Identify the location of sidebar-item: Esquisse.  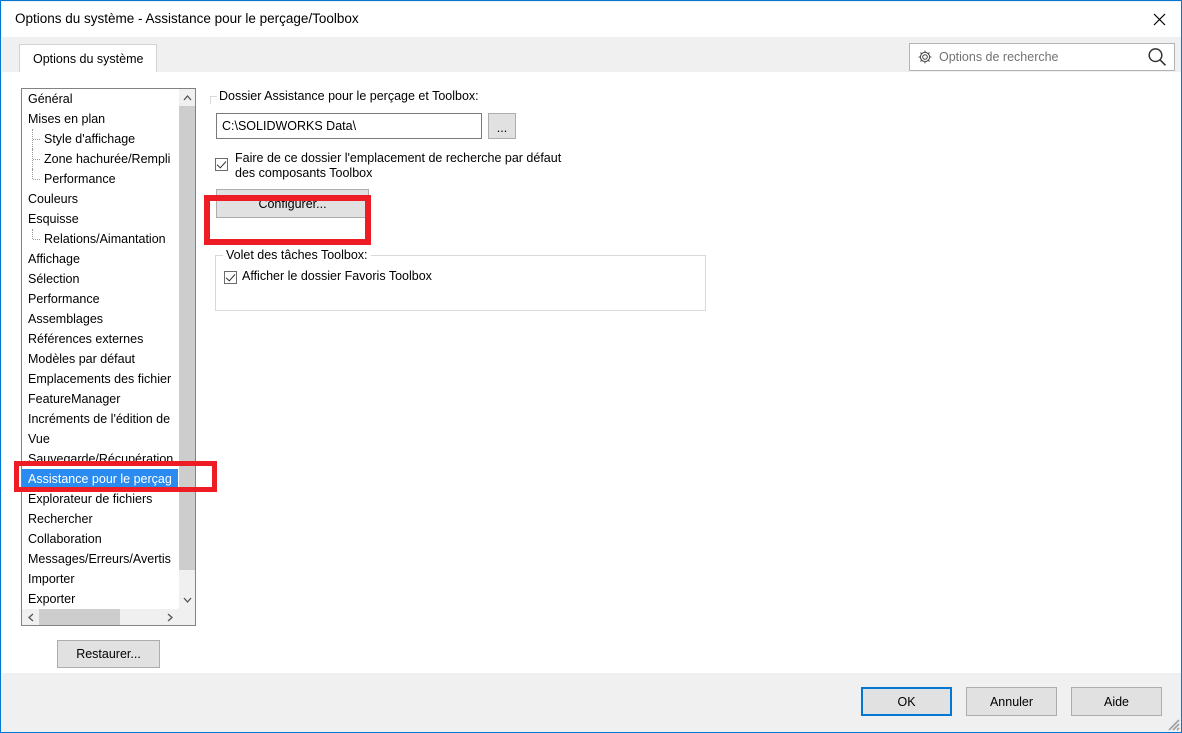
(100, 219).